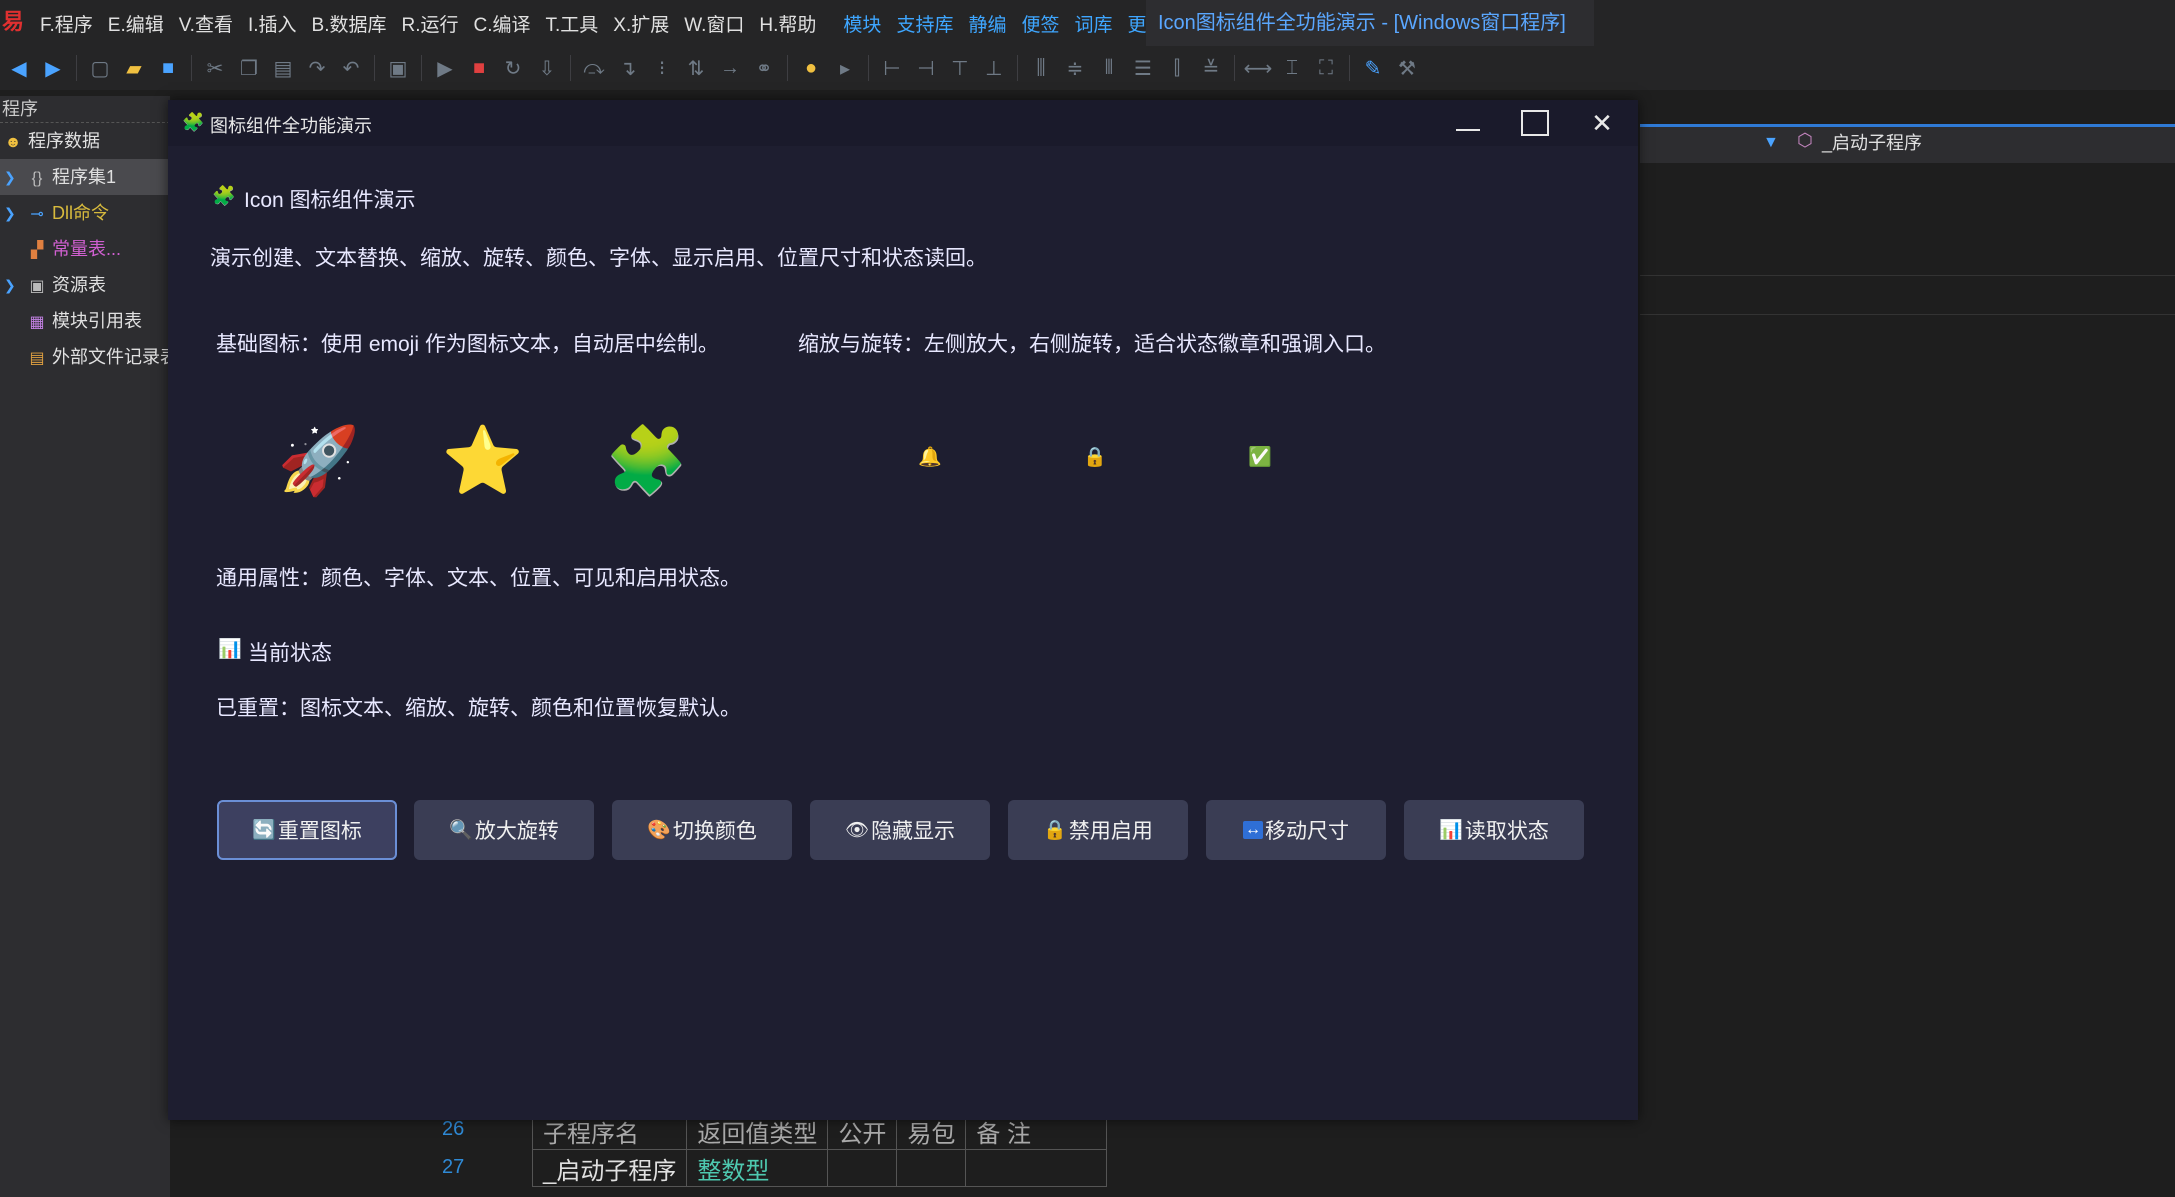 Image resolution: width=2175 pixels, height=1197 pixels. What do you see at coordinates (445, 68) in the screenshot?
I see `run-icon: ▶` at bounding box center [445, 68].